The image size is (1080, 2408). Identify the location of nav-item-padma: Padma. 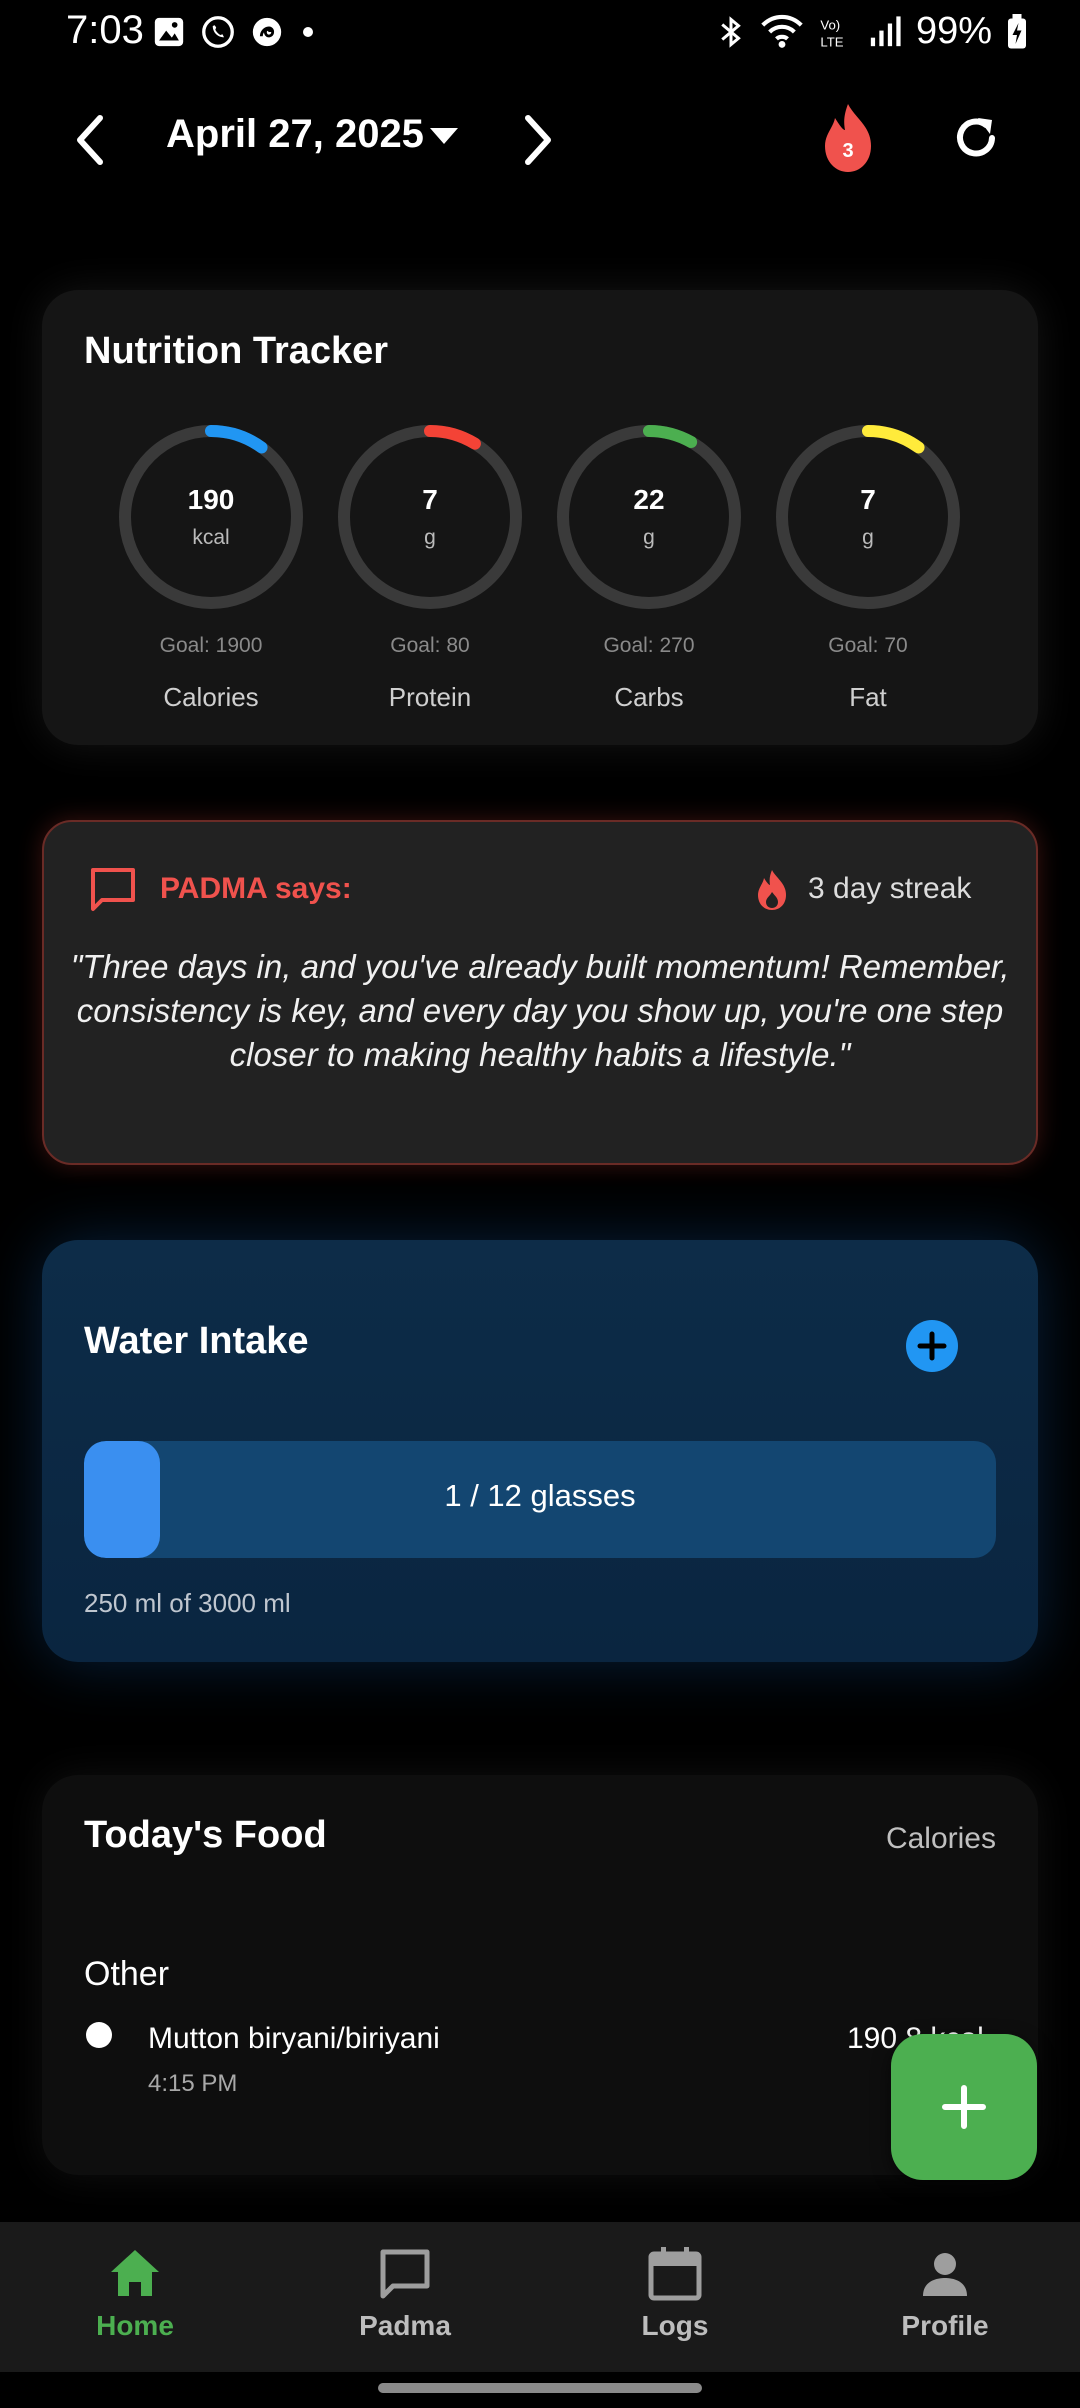
(405, 2297).